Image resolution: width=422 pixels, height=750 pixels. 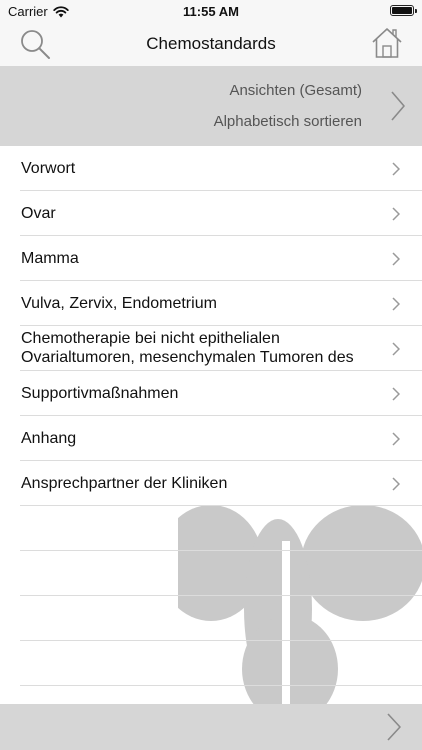 I want to click on list-item-anhang: Anhang, so click(x=221, y=438).